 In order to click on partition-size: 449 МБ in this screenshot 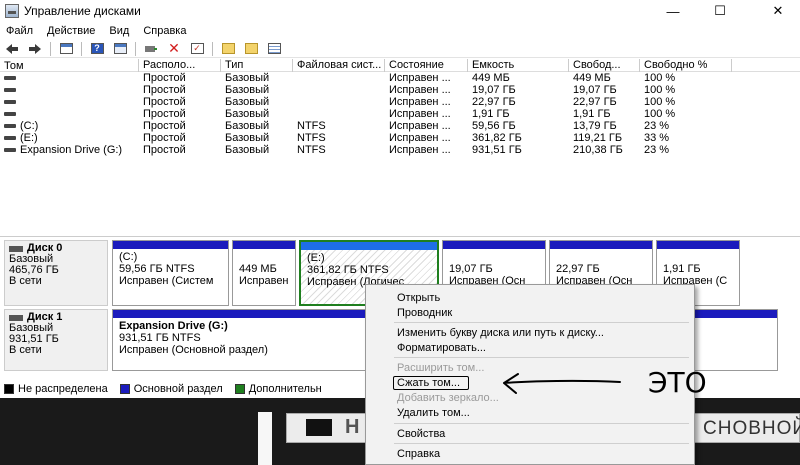, I will do `click(258, 269)`.